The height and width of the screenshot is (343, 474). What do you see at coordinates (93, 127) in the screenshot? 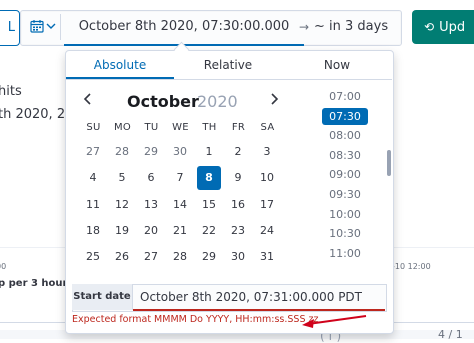
I see `weekday-header: SU` at bounding box center [93, 127].